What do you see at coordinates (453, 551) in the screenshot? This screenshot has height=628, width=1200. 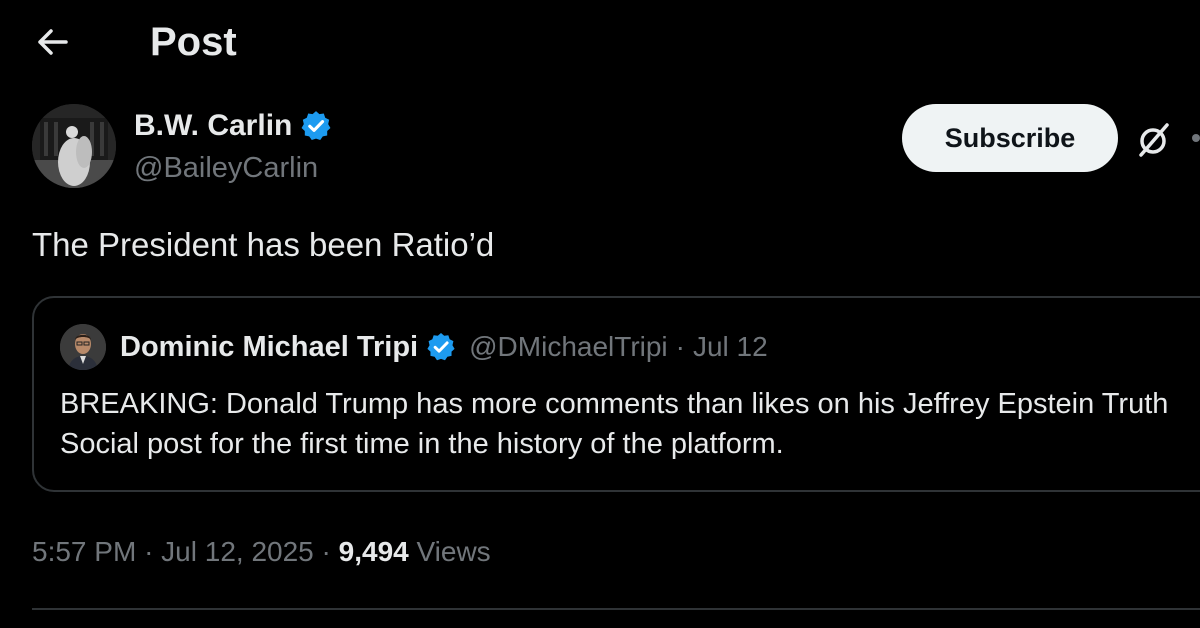 I see `views-label: Views` at bounding box center [453, 551].